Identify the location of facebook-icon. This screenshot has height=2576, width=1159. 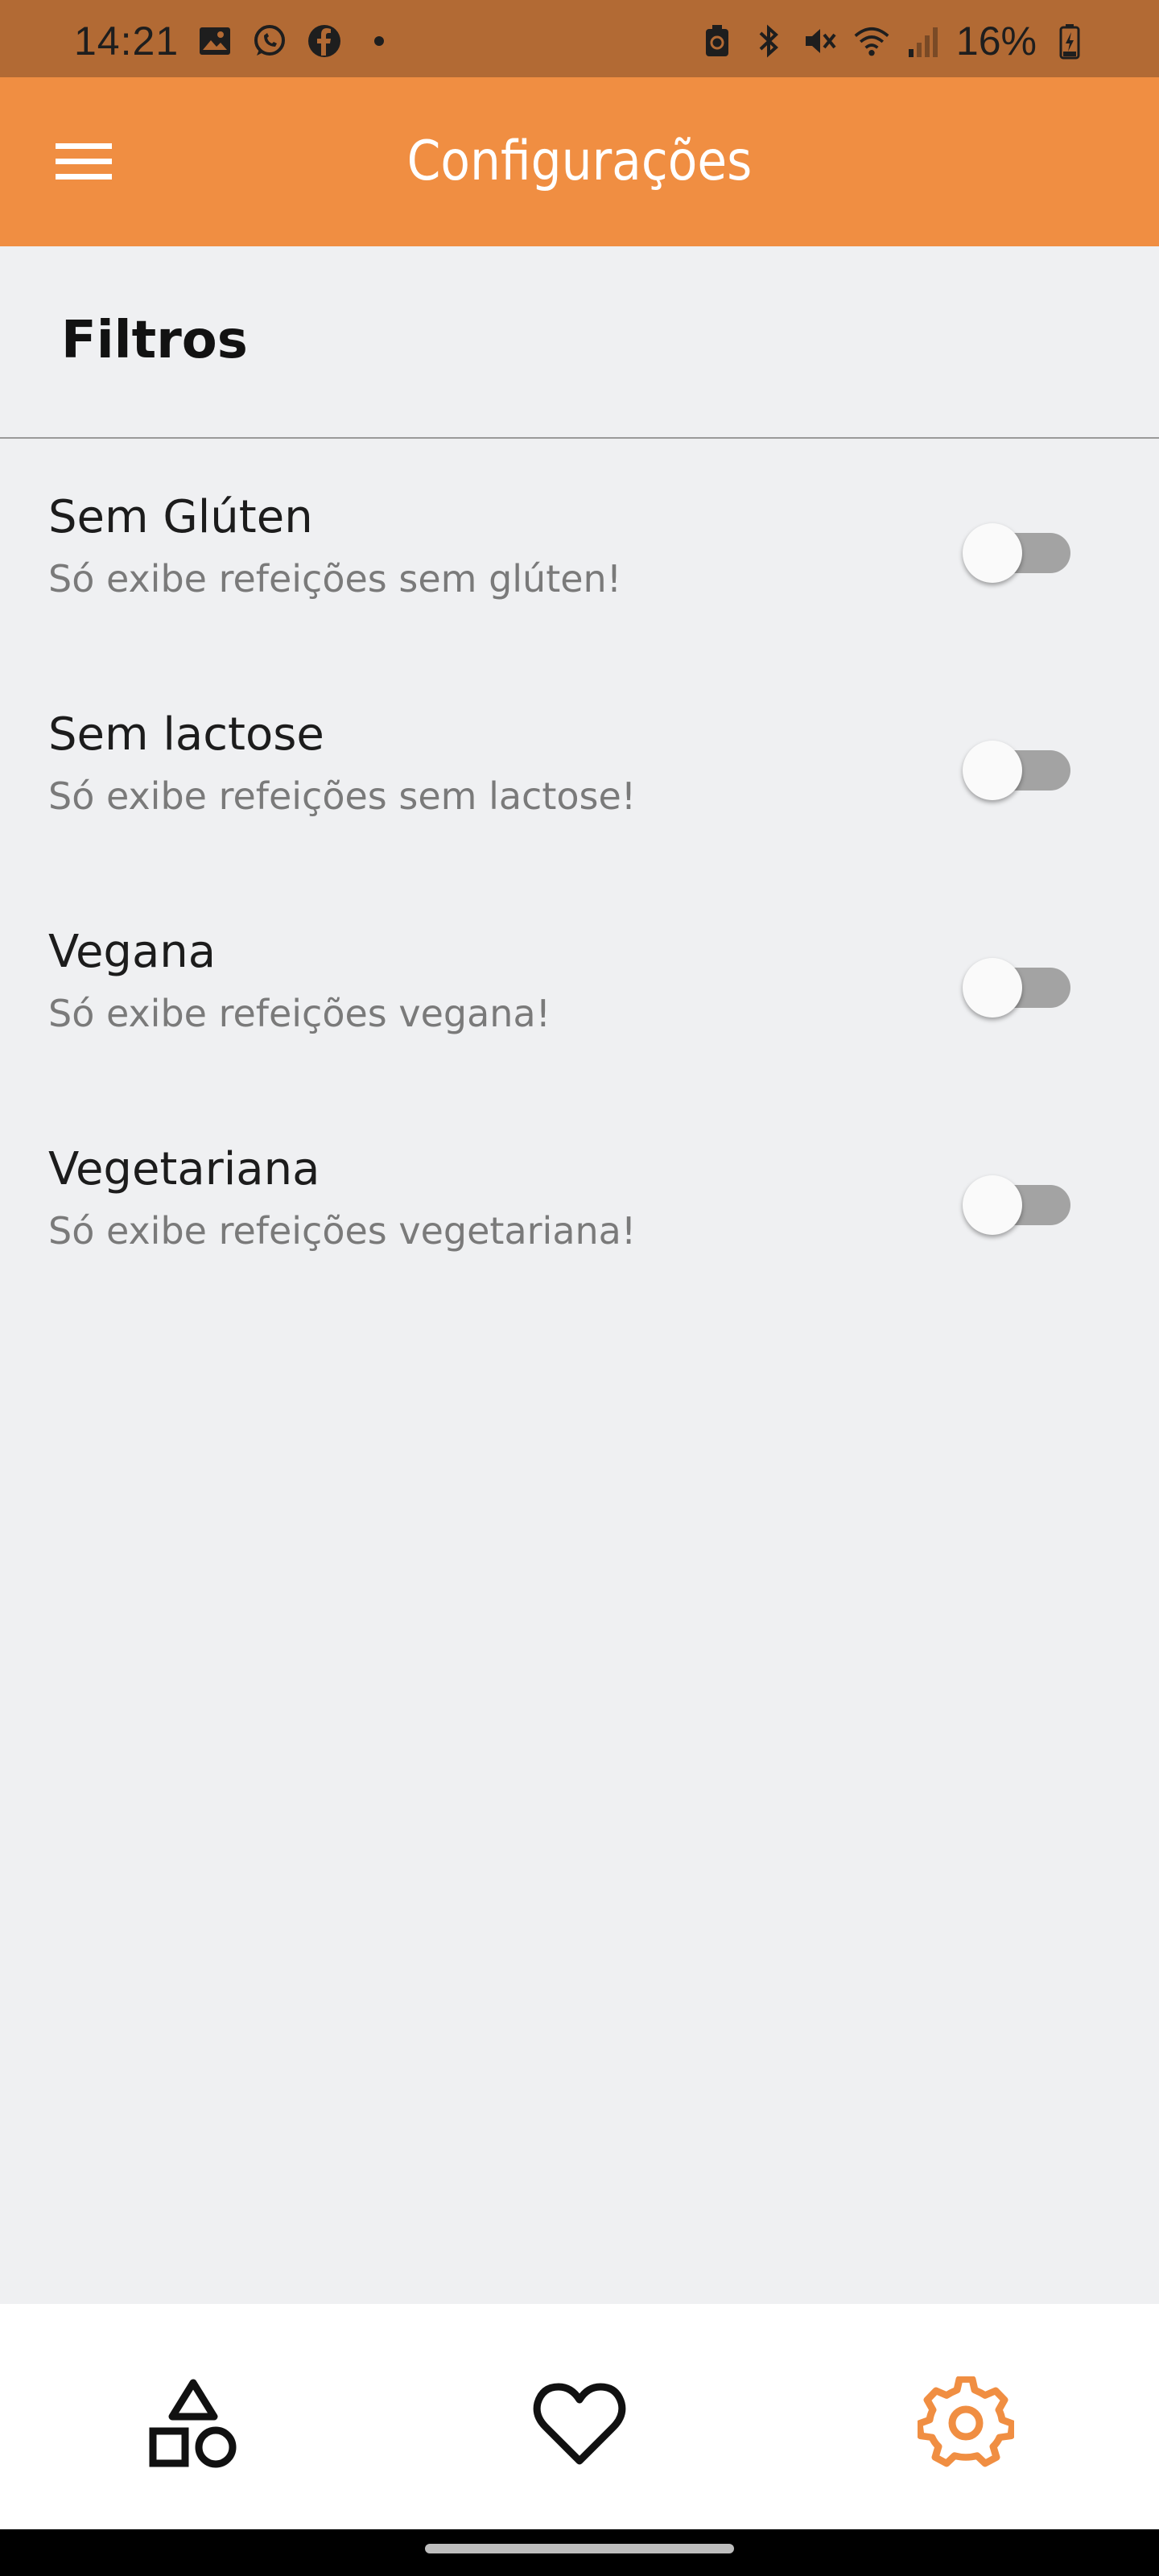
(324, 41).